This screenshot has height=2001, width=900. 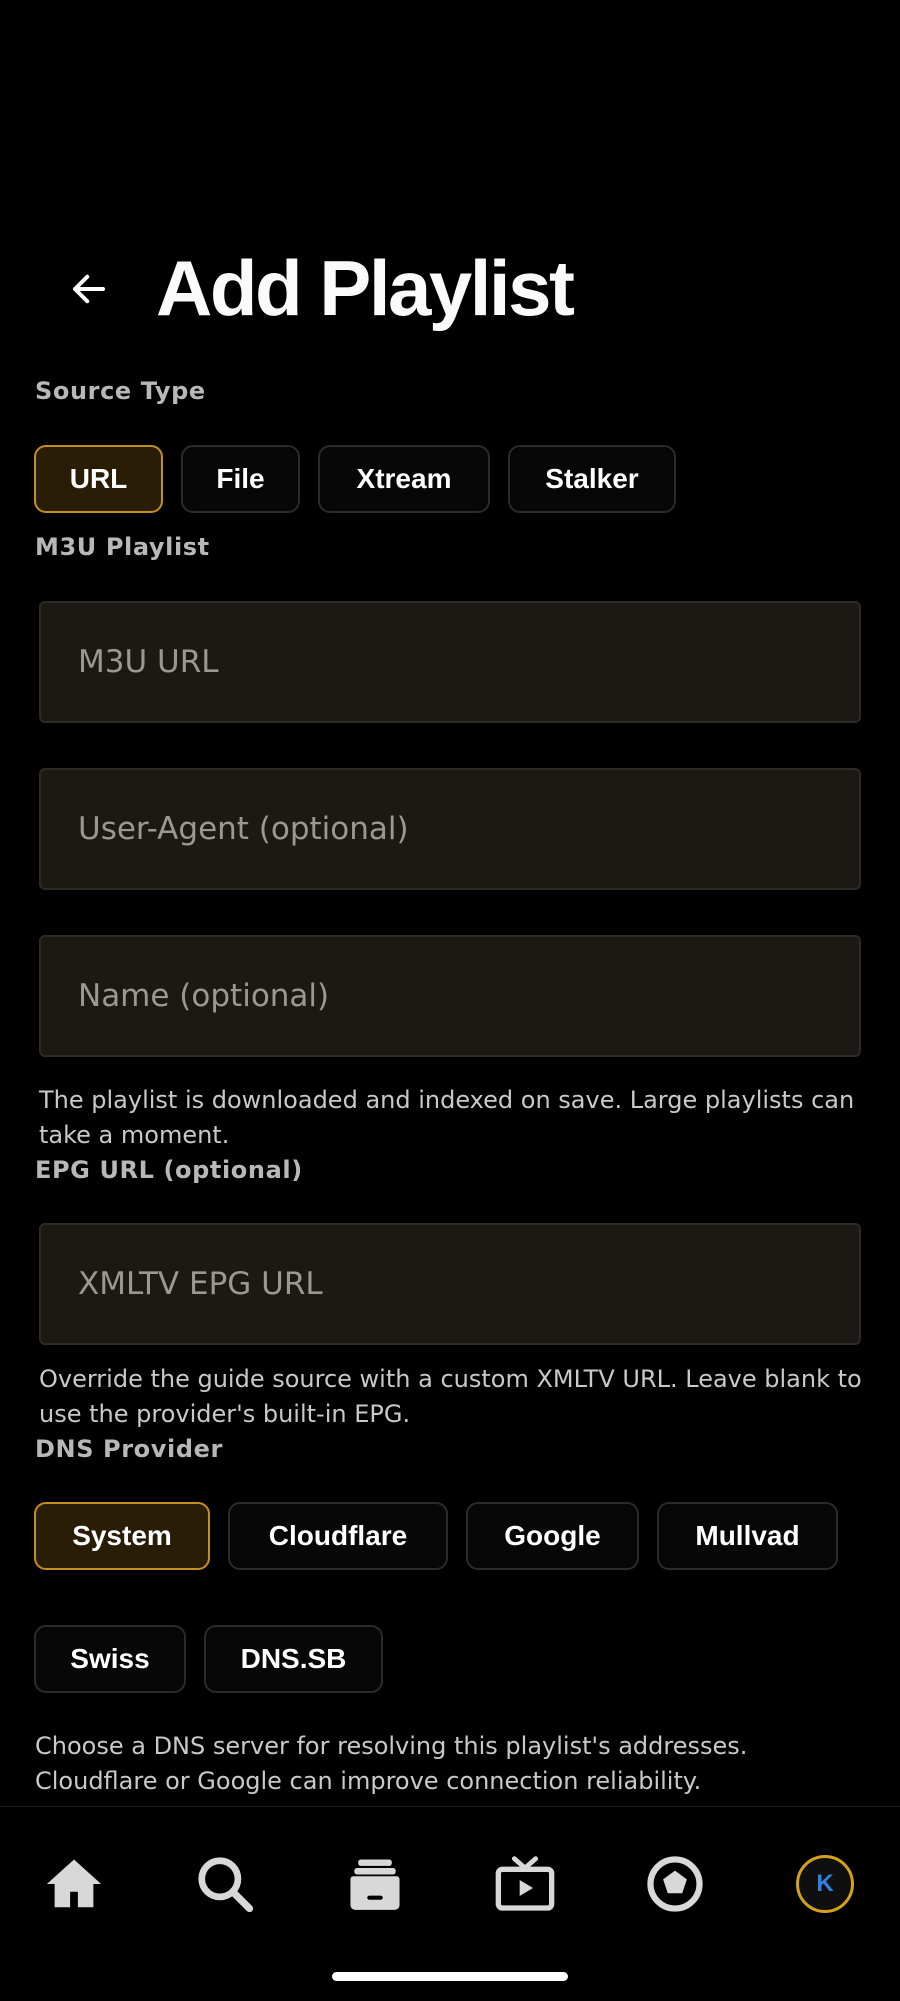 What do you see at coordinates (110, 1659) in the screenshot?
I see `dns-option-swiss: Swiss` at bounding box center [110, 1659].